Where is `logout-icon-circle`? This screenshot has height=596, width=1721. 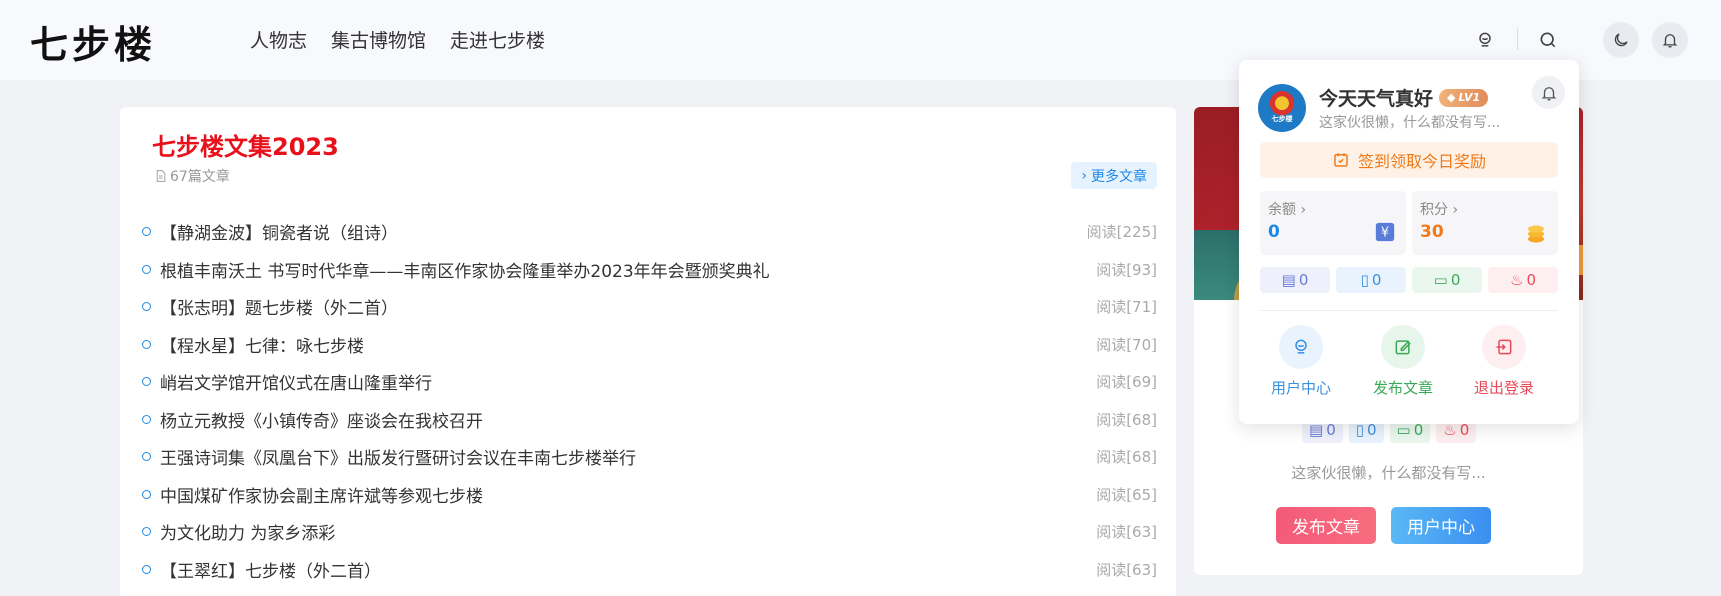
logout-icon-circle is located at coordinates (1504, 347).